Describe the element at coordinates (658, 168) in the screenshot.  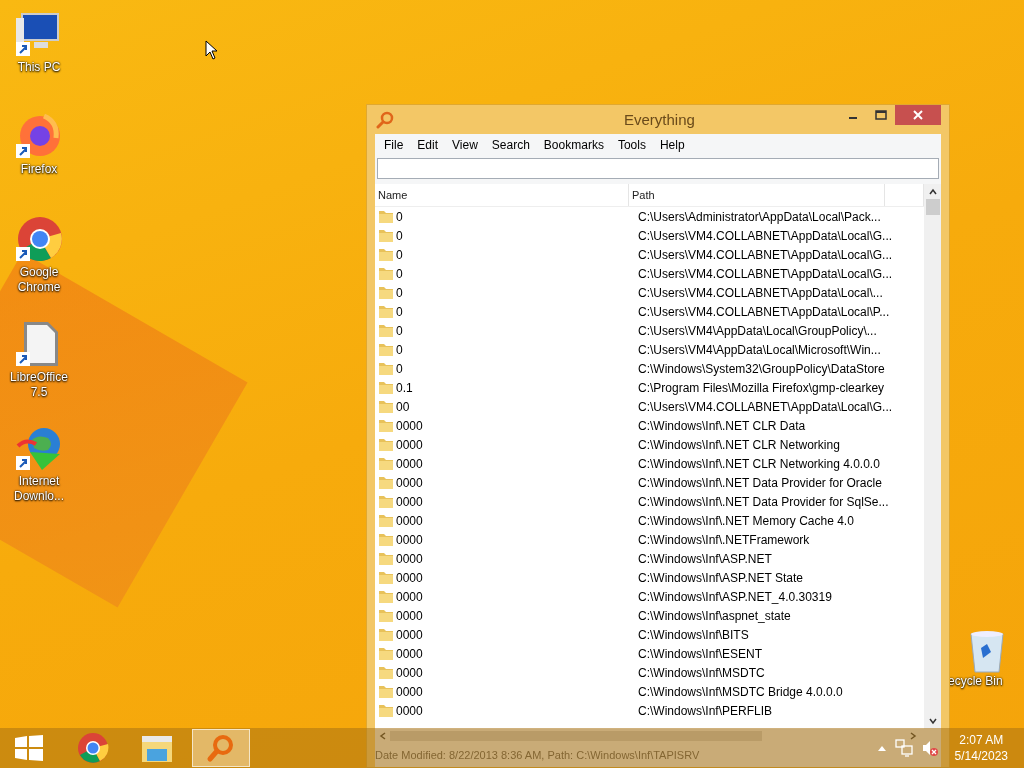
I see `search-field` at that location.